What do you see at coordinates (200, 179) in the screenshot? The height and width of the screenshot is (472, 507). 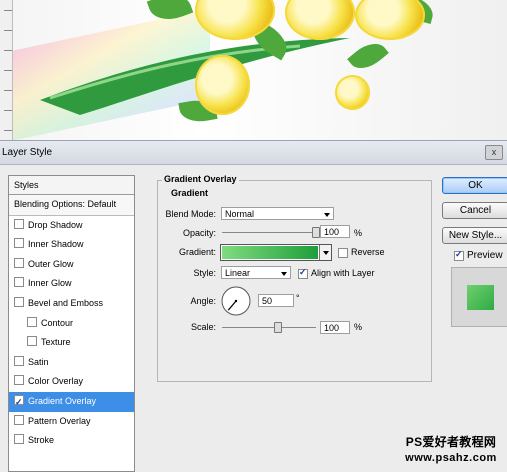 I see `group-title: Gradient Overlay` at bounding box center [200, 179].